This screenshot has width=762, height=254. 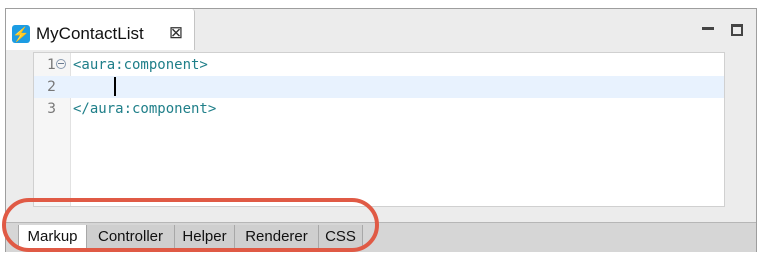 I want to click on maximize-icon, so click(x=737, y=30).